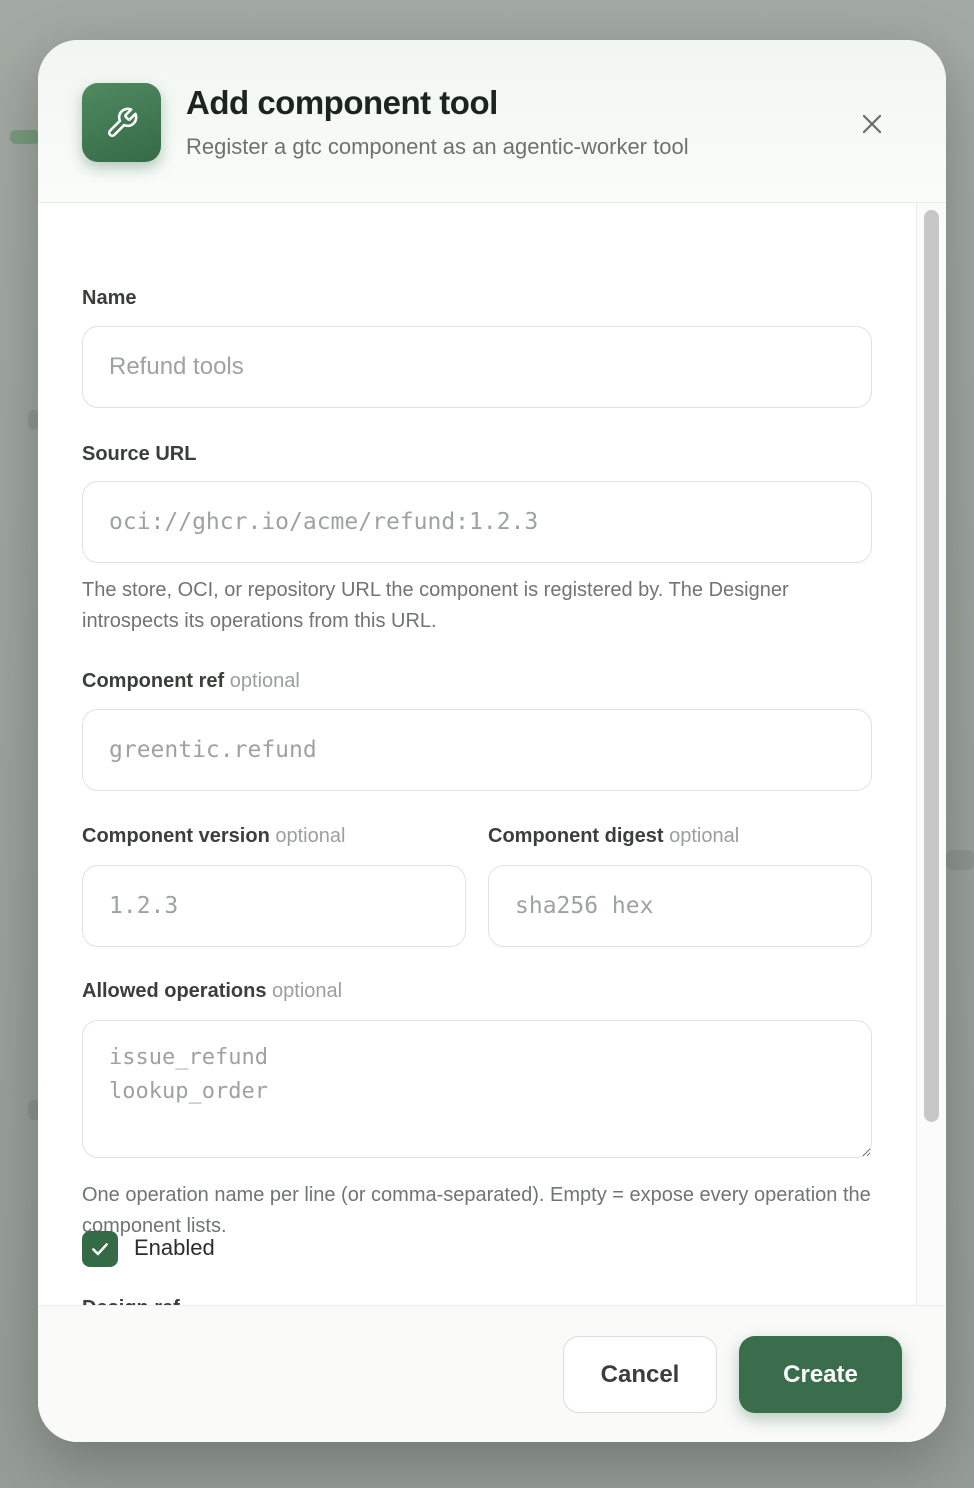 The height and width of the screenshot is (1488, 974). I want to click on create-button: Create, so click(820, 1374).